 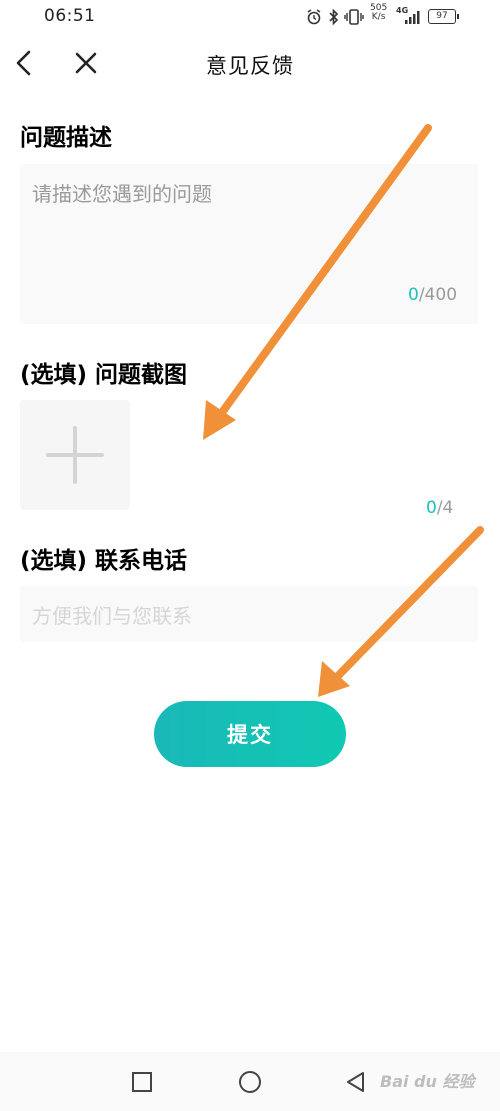 I want to click on back-triangle-icon, so click(x=355, y=1082).